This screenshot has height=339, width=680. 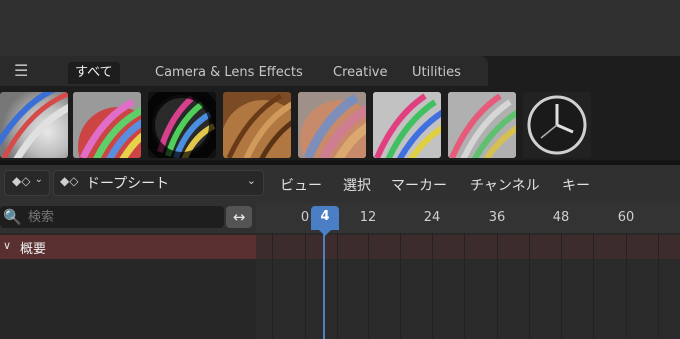 What do you see at coordinates (561, 217) in the screenshot?
I see `frame-tick-label: 48` at bounding box center [561, 217].